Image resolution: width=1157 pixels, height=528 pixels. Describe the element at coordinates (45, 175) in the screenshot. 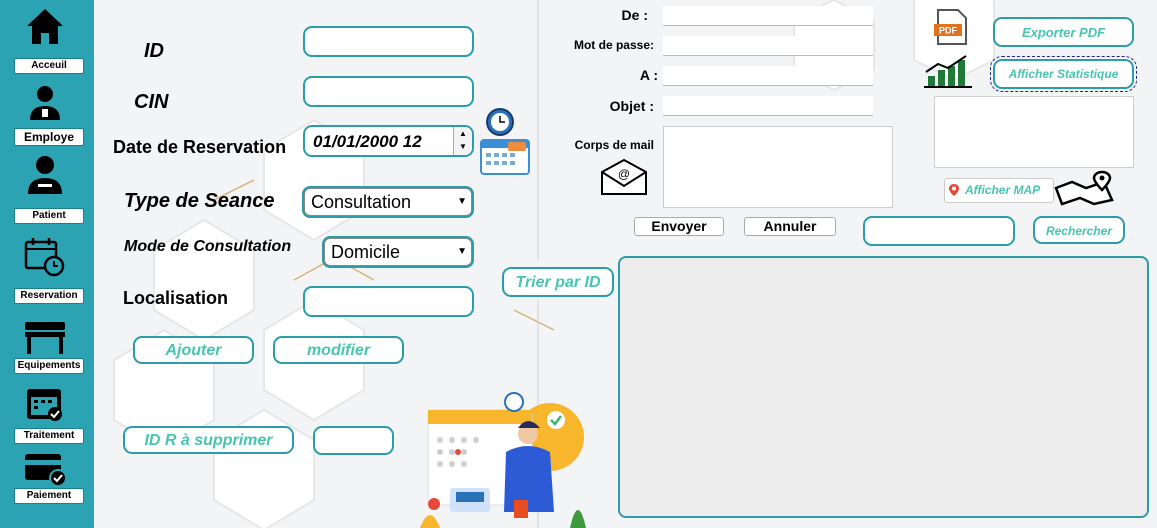

I see `patient-icon` at that location.